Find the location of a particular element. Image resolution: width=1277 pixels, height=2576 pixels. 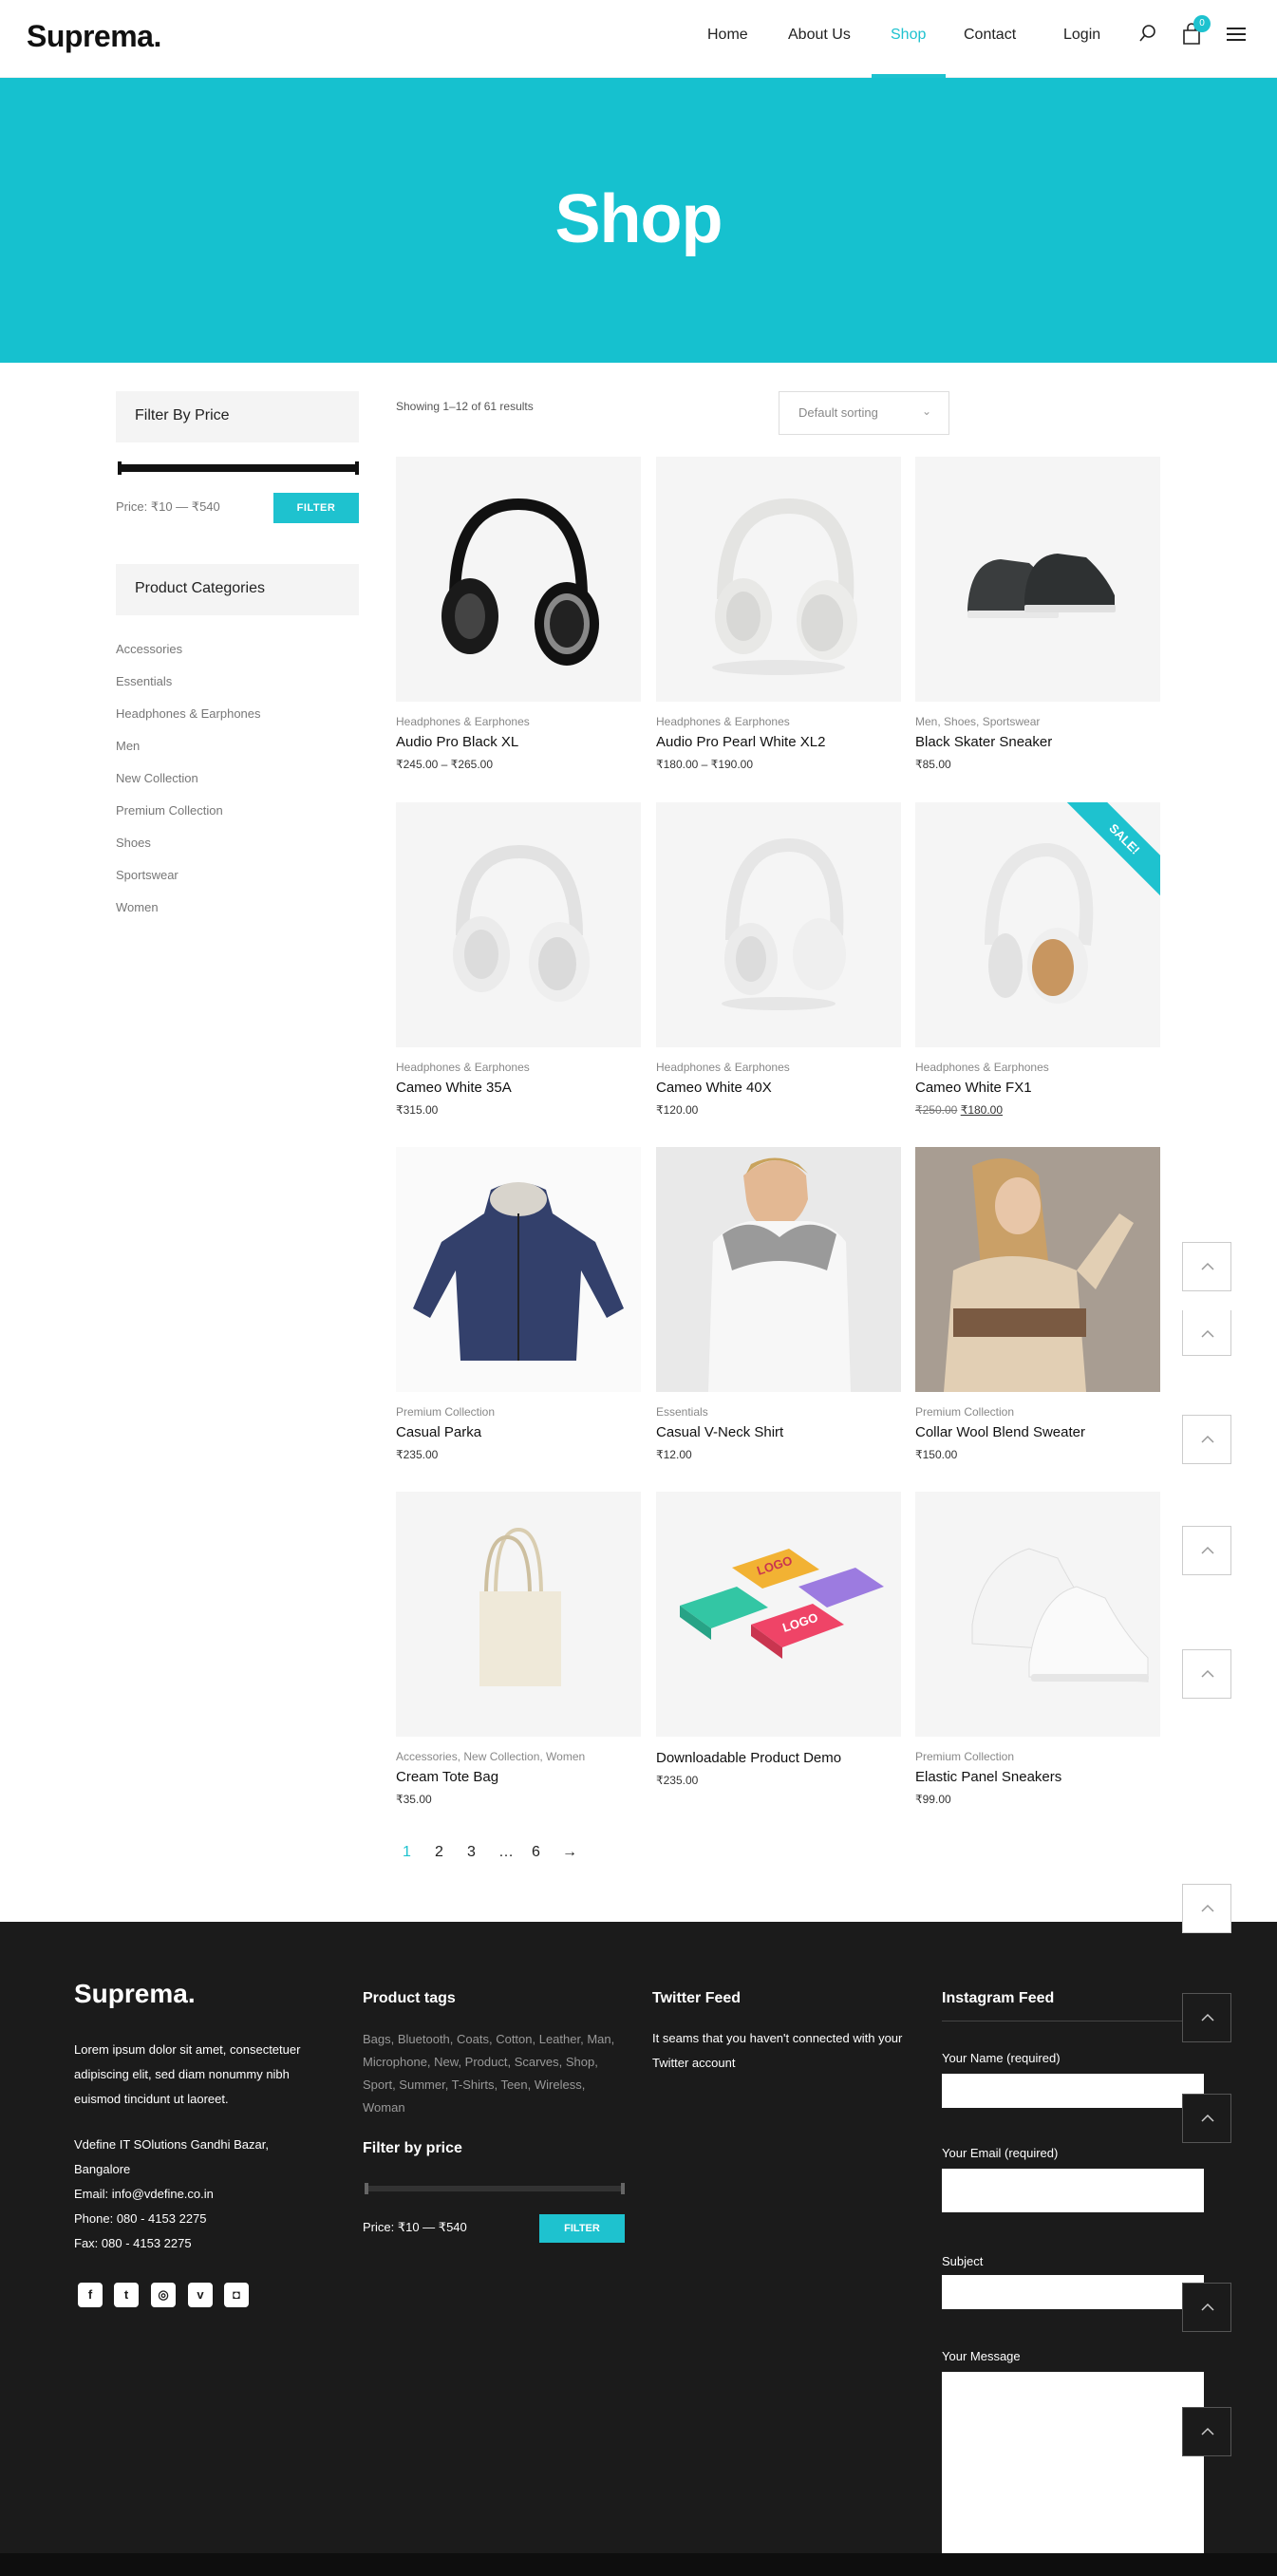

product-image-cameo-fx1: SALE! is located at coordinates (1037, 924).